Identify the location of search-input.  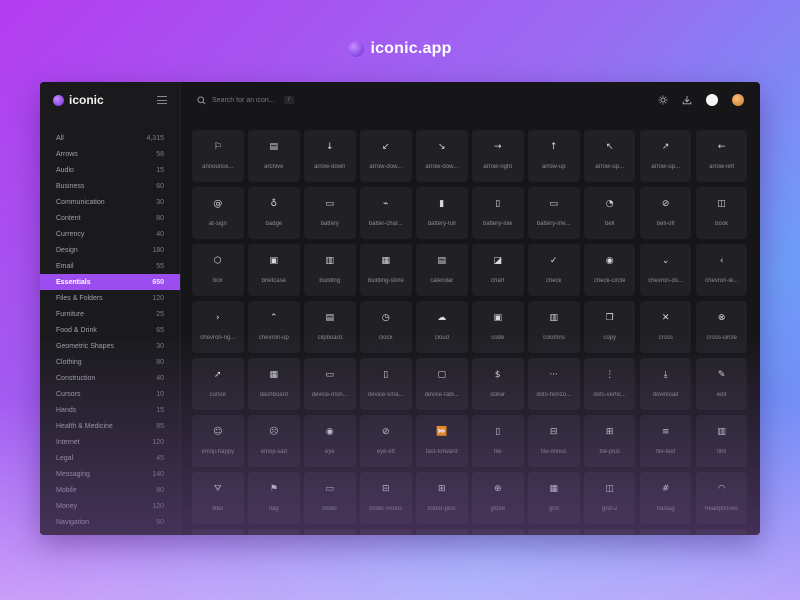
(245, 100).